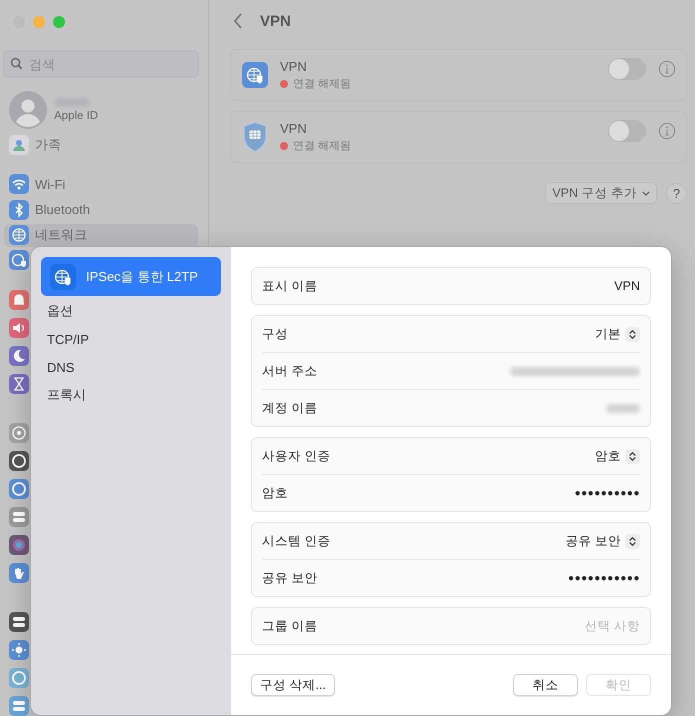 The image size is (695, 716). What do you see at coordinates (617, 456) in the screenshot?
I see `popup-menu: 암호` at bounding box center [617, 456].